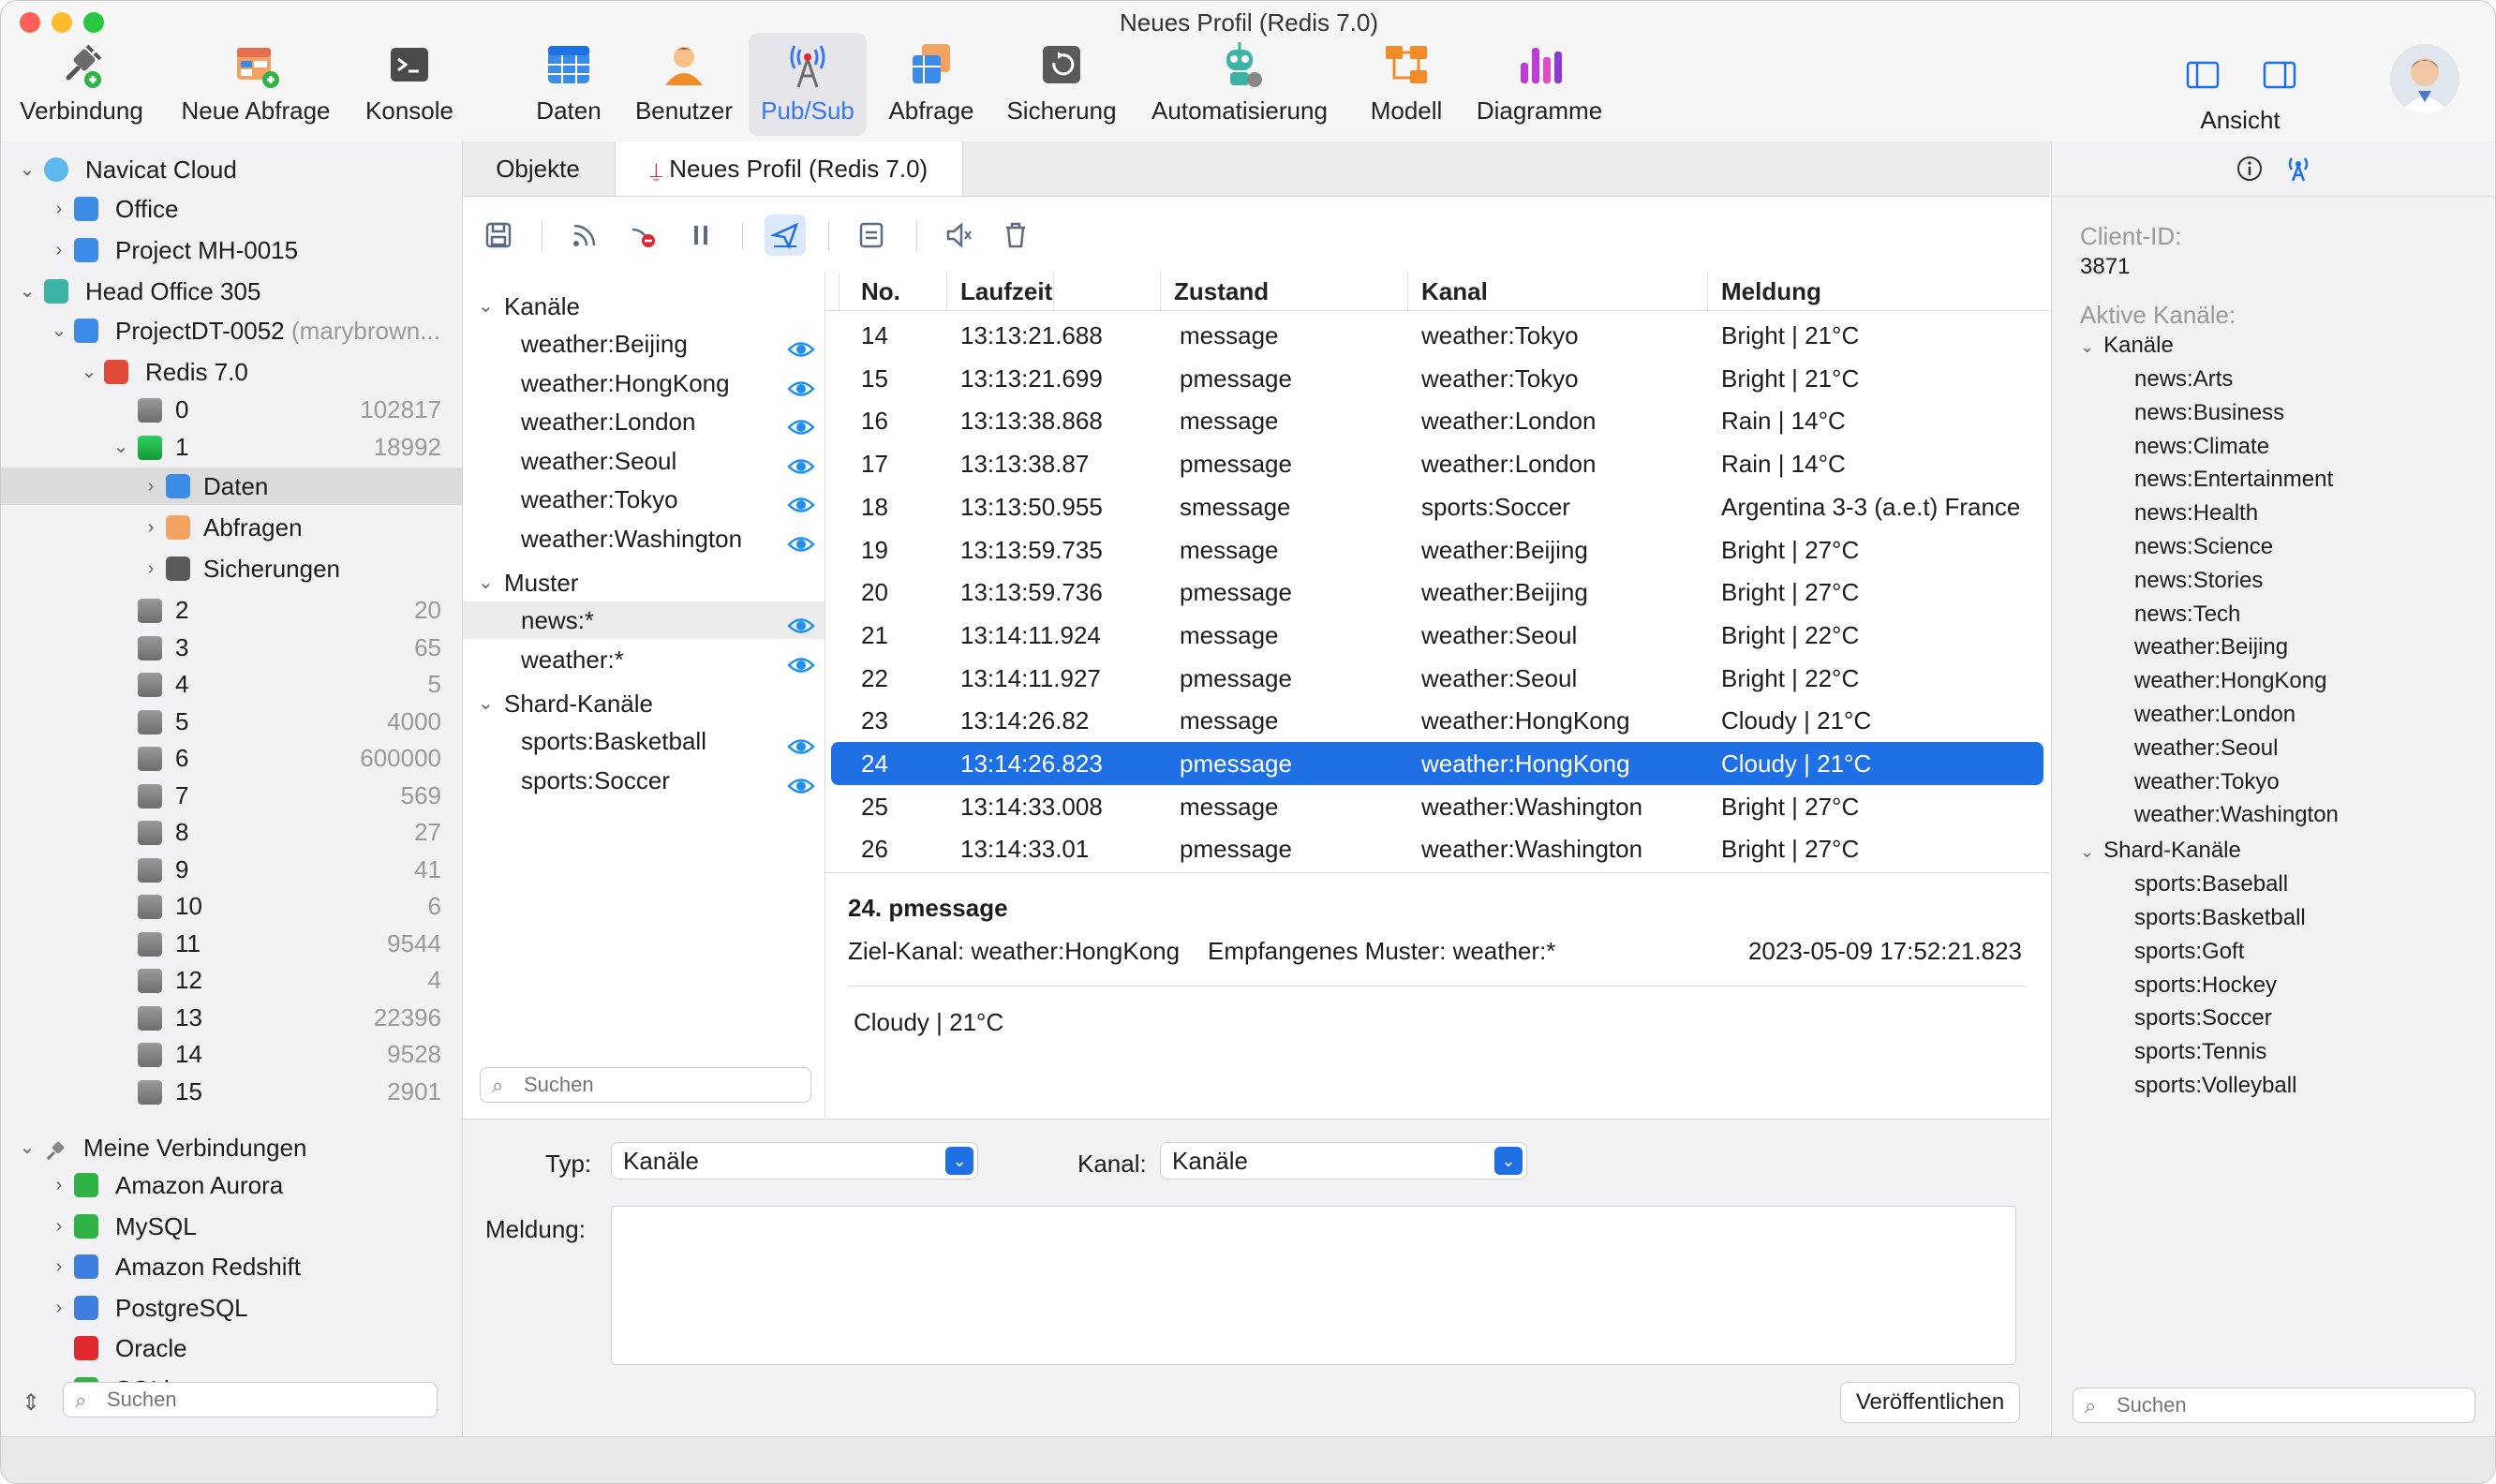  I want to click on tree-navicat-cloud: ⌄ Navicat Cloud, so click(231, 169).